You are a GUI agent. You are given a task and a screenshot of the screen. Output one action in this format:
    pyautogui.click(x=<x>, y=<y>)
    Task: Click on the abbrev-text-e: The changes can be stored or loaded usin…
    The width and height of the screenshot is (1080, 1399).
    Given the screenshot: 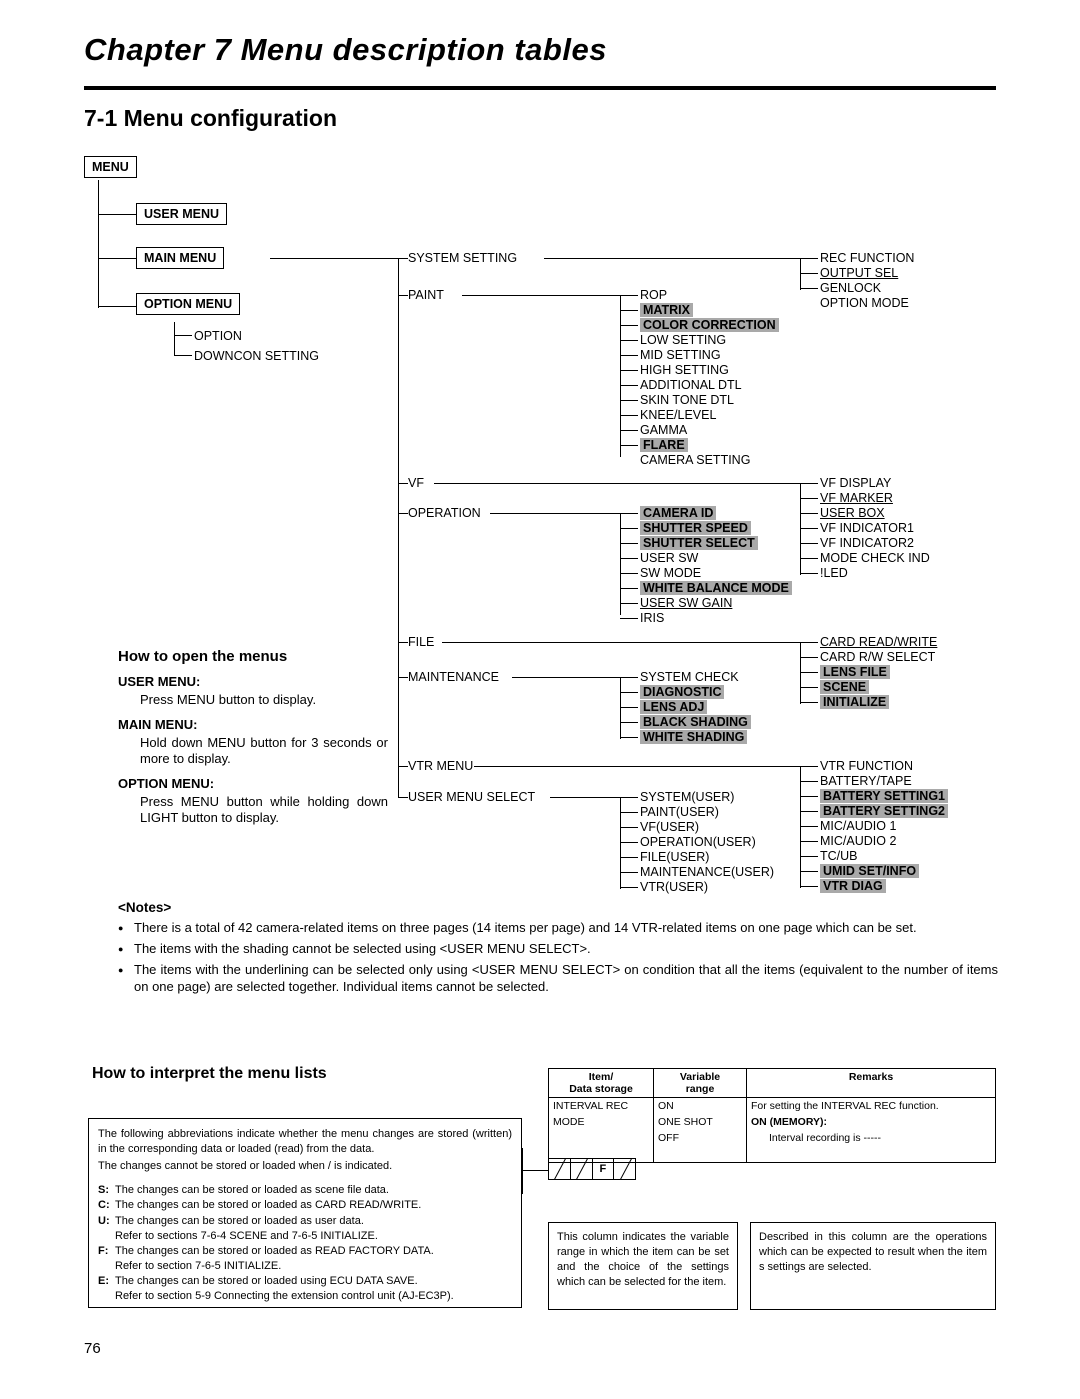 What is the action you would take?
    pyautogui.click(x=266, y=1280)
    